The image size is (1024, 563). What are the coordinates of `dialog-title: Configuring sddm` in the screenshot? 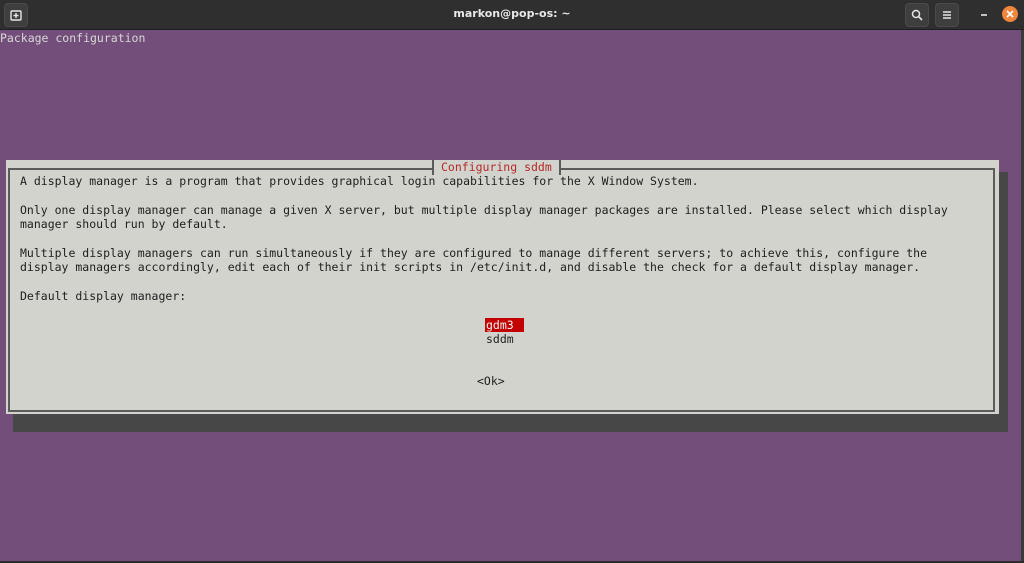 It's located at (496, 167).